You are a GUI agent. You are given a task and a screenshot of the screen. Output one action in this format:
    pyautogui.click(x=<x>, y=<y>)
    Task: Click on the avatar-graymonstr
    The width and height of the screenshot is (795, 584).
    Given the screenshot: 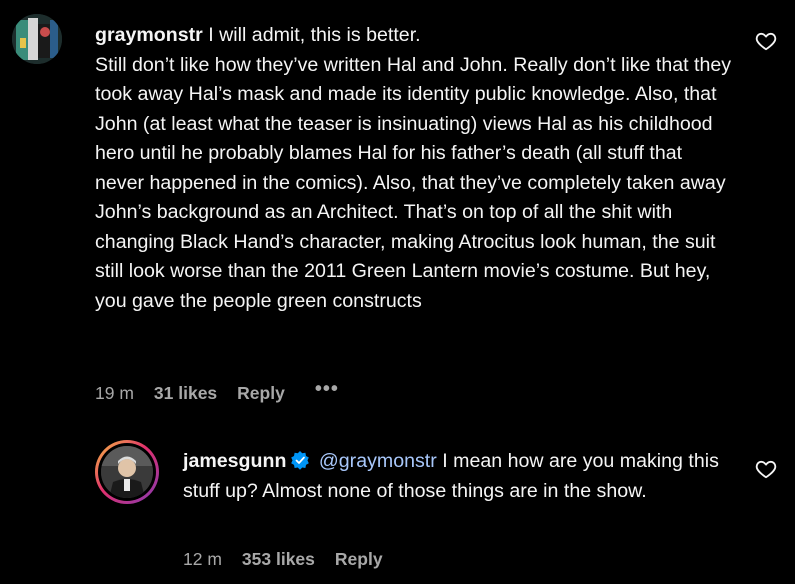 What is the action you would take?
    pyautogui.click(x=37, y=39)
    